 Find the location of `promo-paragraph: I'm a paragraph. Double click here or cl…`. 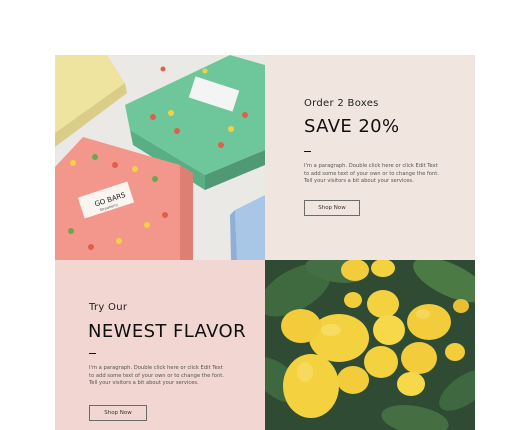

promo-paragraph: I'm a paragraph. Double click here or cl… is located at coordinates (371, 174).